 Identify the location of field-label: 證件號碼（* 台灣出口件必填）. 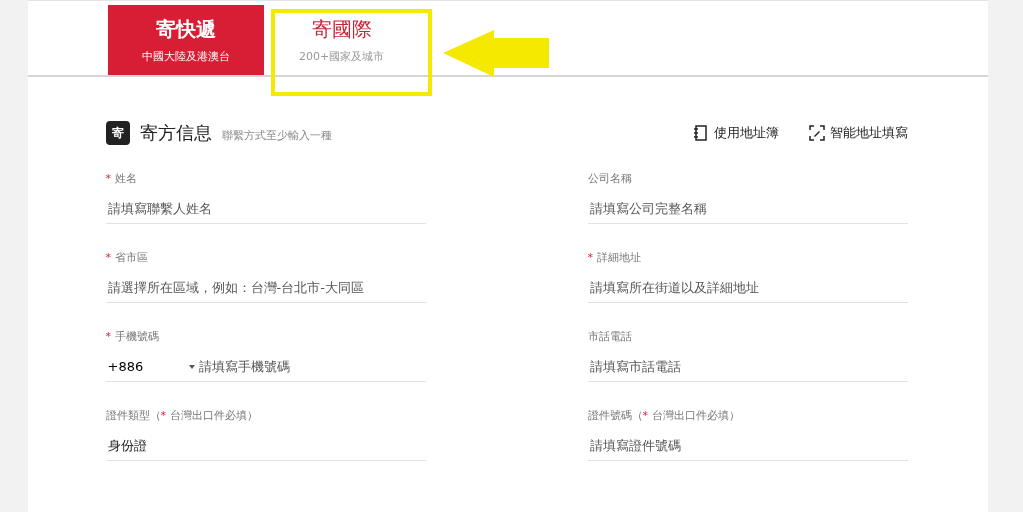
(664, 415).